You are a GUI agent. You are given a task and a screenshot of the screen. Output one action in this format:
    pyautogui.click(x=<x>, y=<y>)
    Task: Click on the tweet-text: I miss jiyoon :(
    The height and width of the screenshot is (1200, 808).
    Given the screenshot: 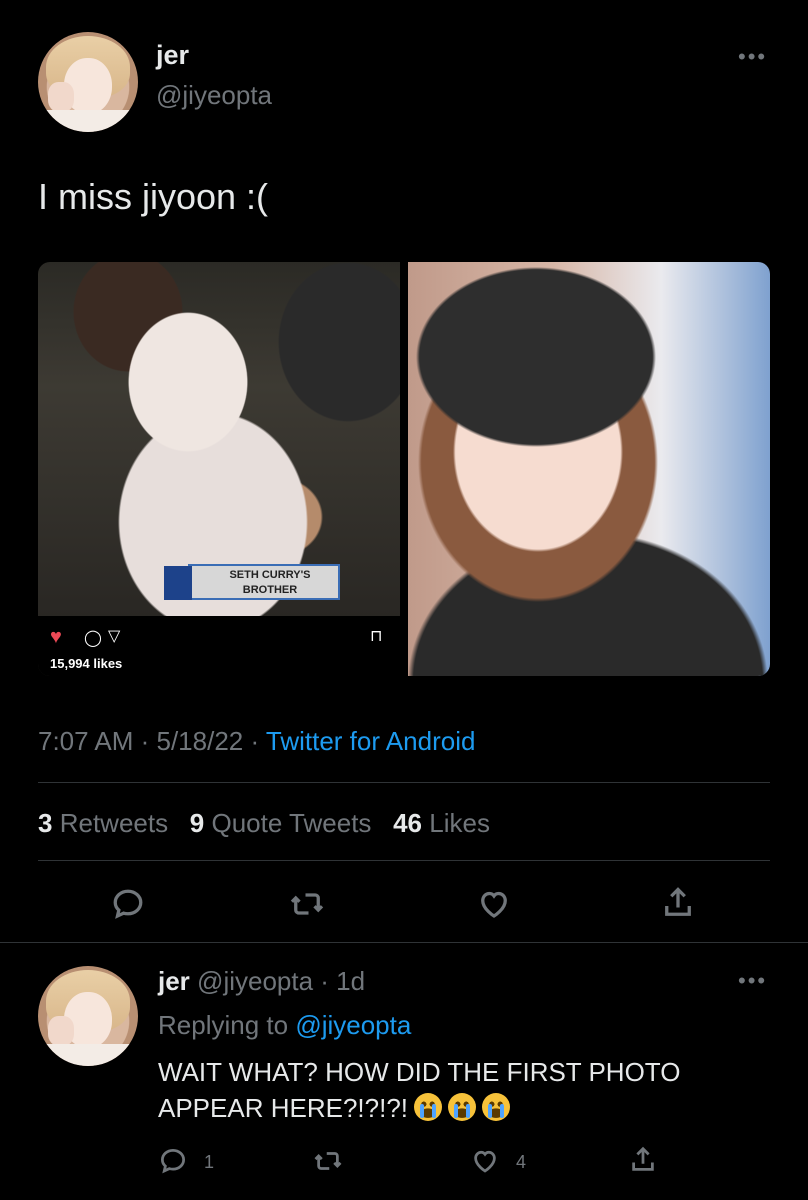 What is the action you would take?
    pyautogui.click(x=153, y=196)
    